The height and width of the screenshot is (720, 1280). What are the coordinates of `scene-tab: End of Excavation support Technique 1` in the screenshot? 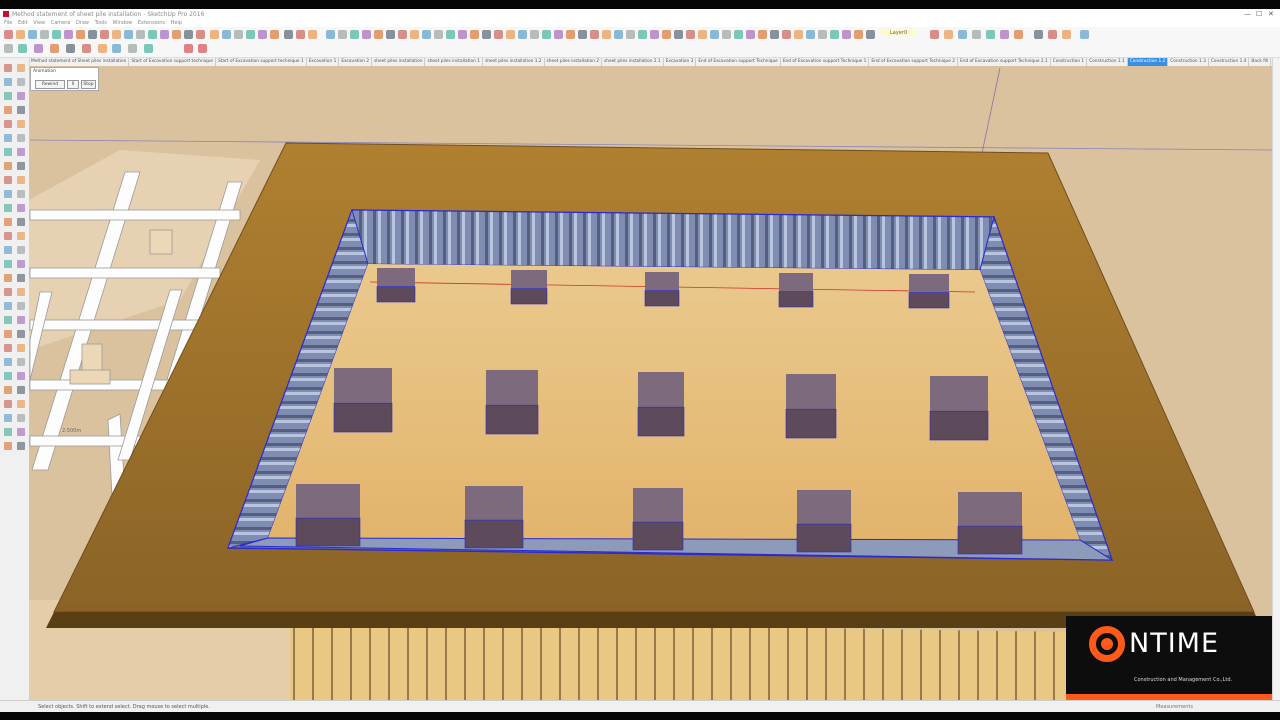 It's located at (825, 62).